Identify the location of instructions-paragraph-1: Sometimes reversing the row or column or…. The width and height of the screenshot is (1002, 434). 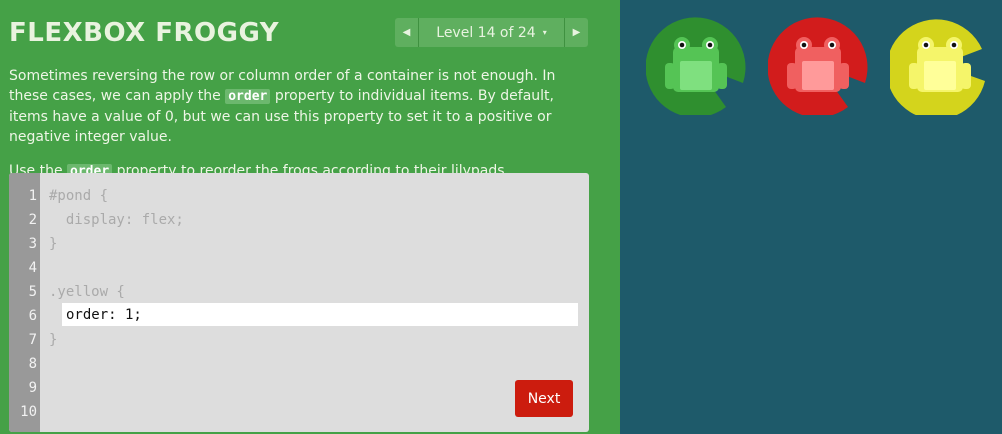
(301, 106).